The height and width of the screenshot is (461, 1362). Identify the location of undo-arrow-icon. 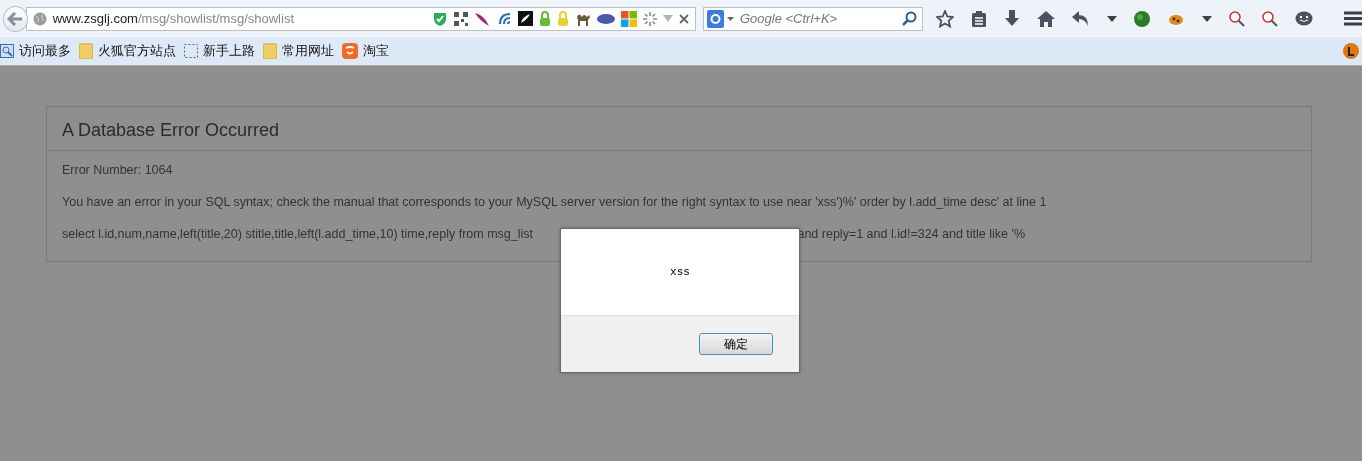
(1081, 18).